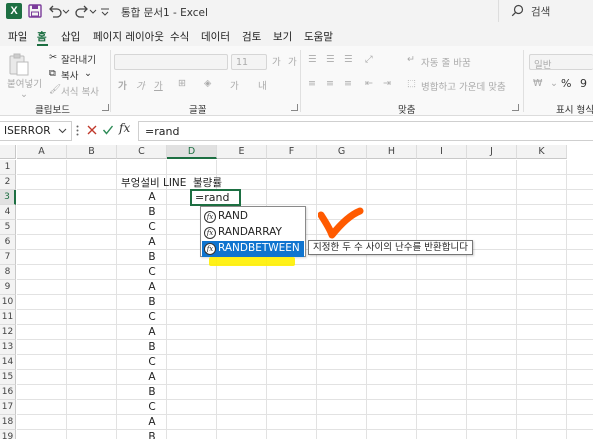 Image resolution: width=593 pixels, height=439 pixels. What do you see at coordinates (152, 212) in the screenshot?
I see `cell-c4: B` at bounding box center [152, 212].